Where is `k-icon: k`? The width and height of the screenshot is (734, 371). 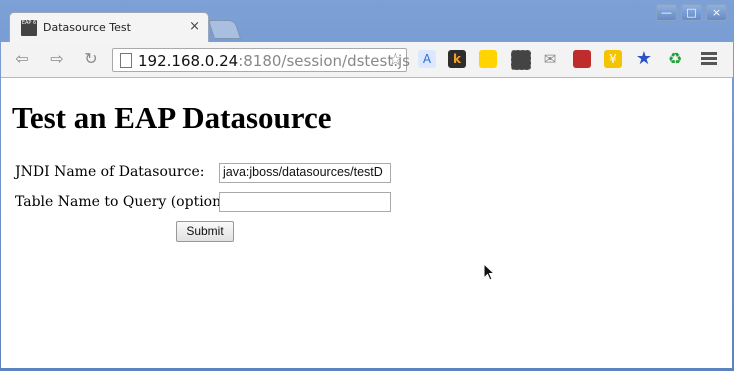 k-icon: k is located at coordinates (457, 59).